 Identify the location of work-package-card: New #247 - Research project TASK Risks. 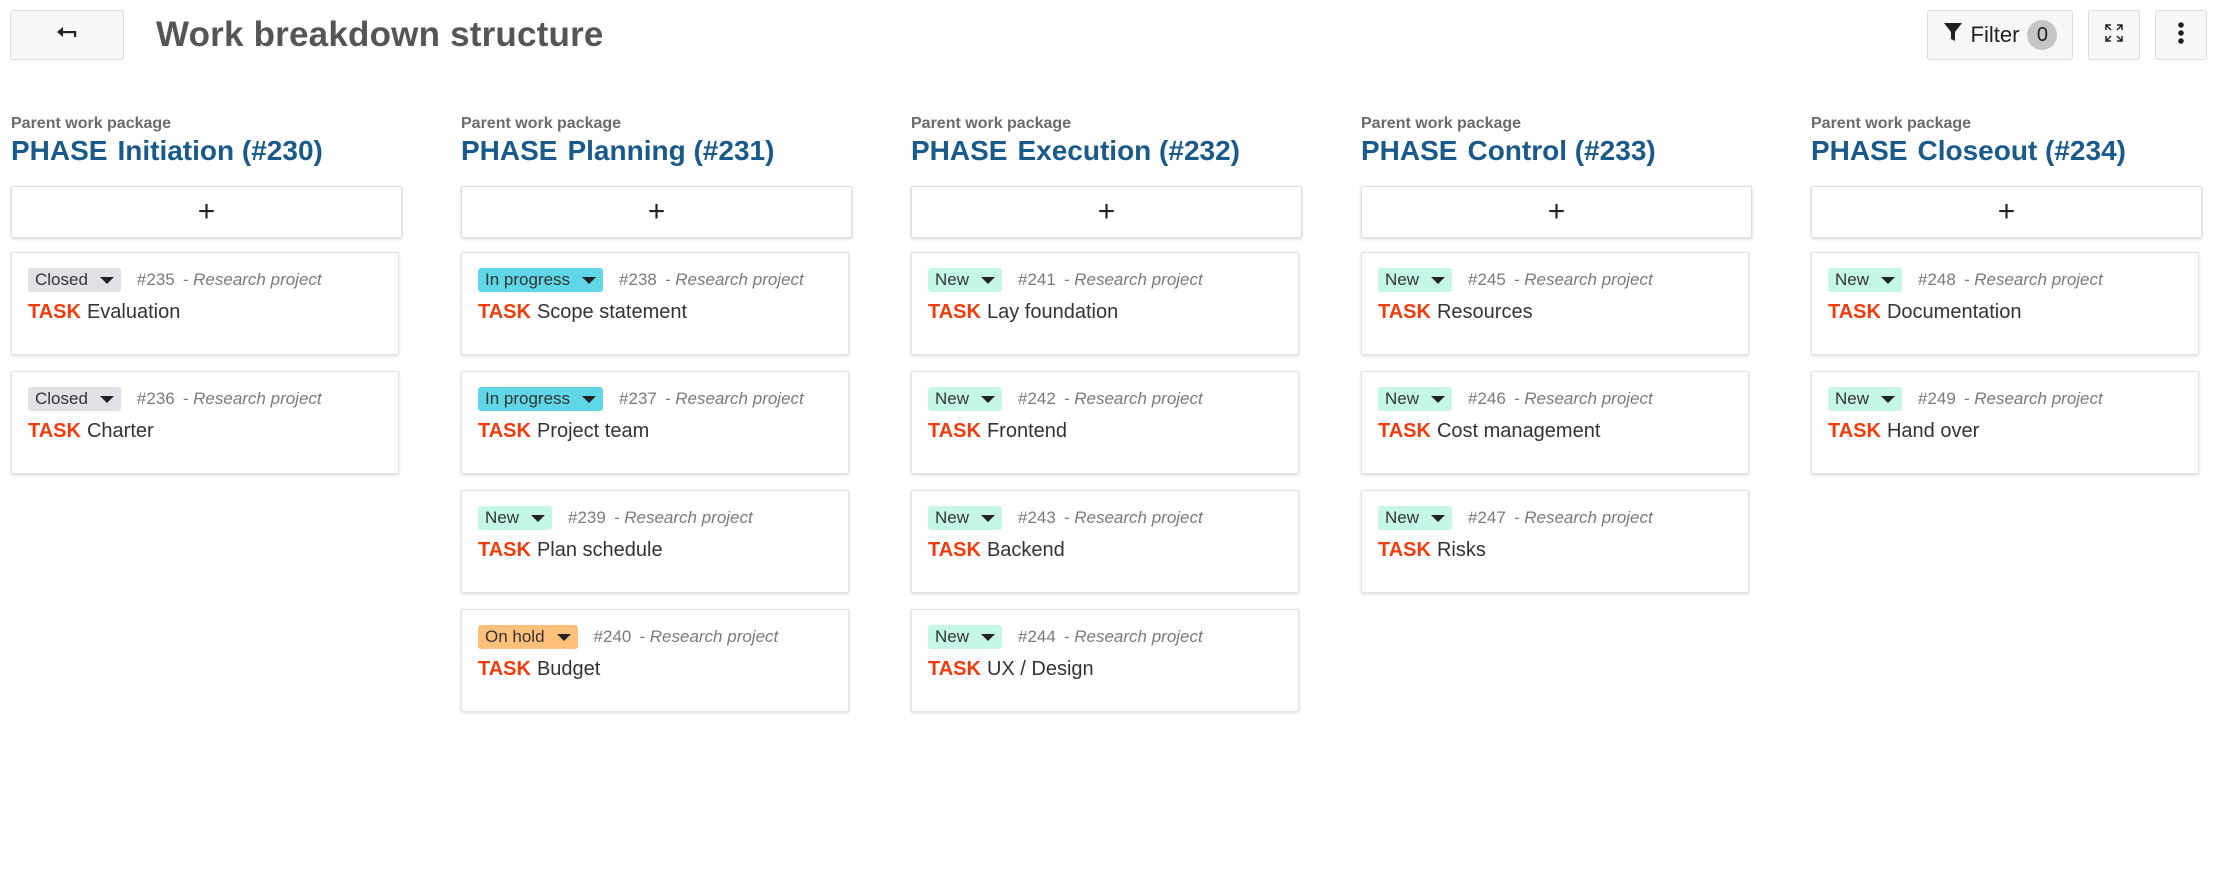
(1555, 541).